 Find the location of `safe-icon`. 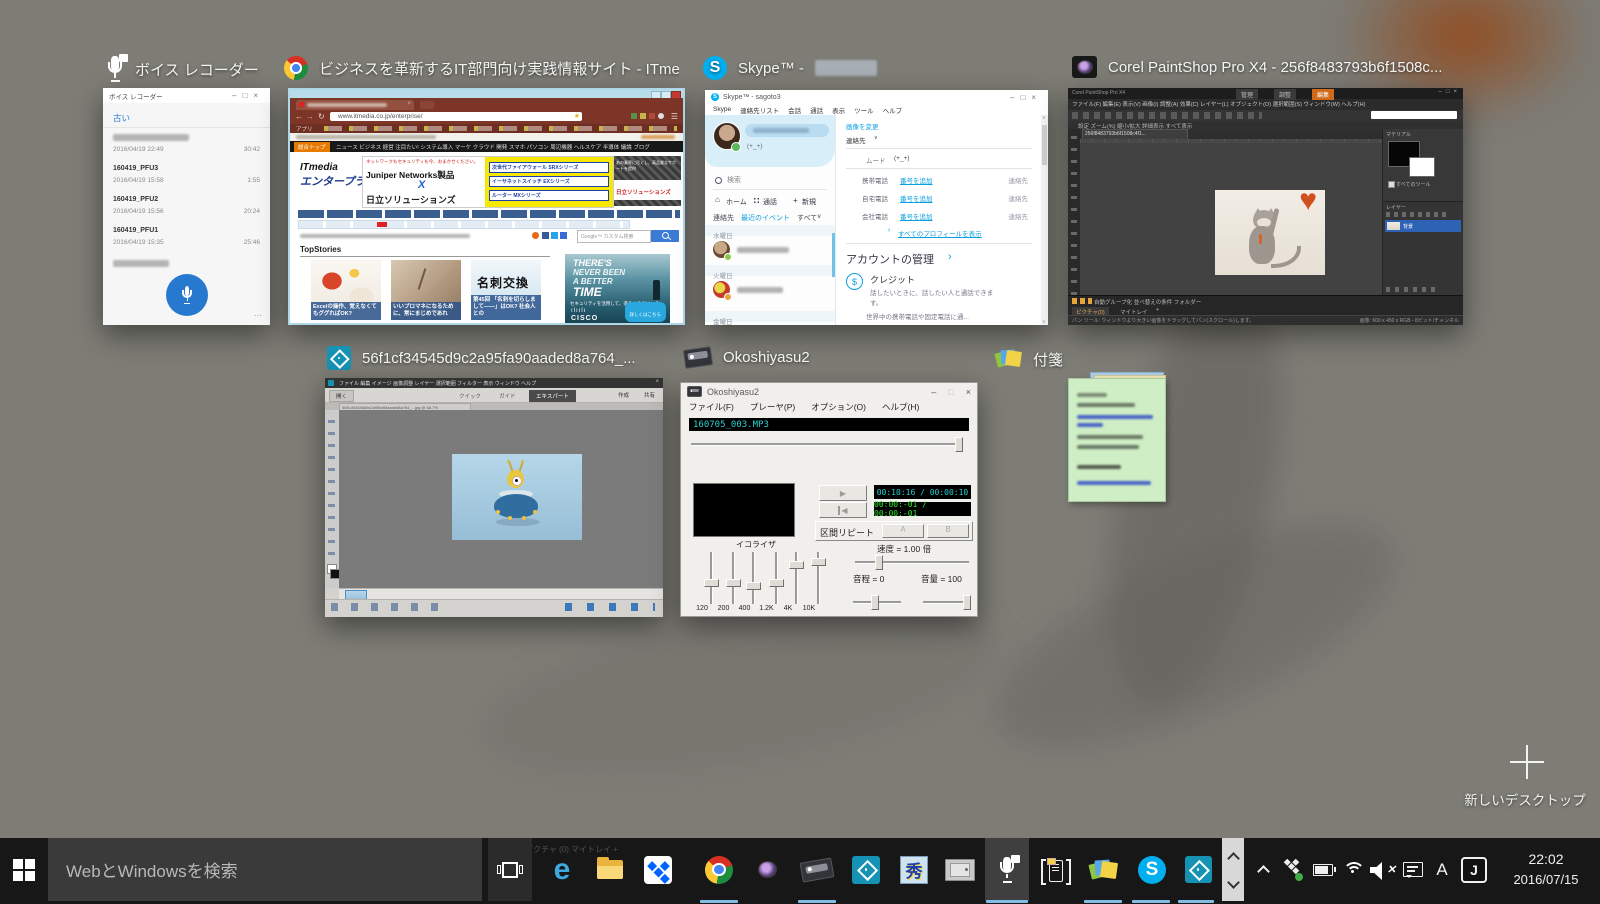

safe-icon is located at coordinates (960, 869).